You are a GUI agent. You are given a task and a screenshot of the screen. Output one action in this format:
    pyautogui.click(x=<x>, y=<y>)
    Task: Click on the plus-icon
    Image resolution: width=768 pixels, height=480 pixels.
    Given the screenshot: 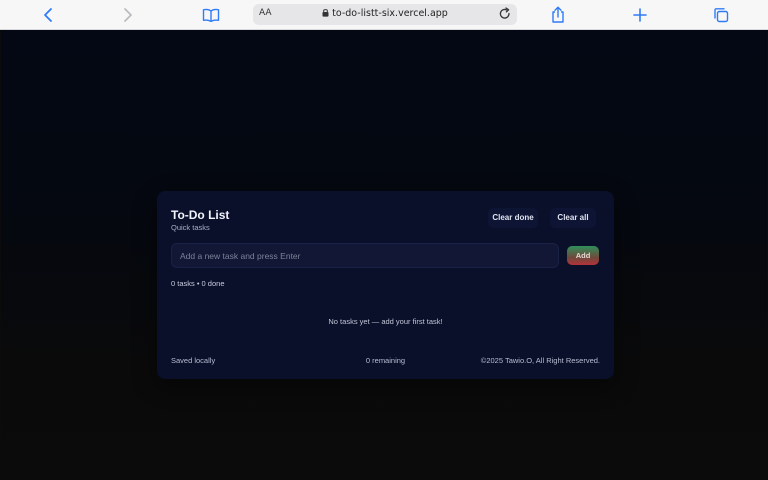 What is the action you would take?
    pyautogui.click(x=640, y=15)
    